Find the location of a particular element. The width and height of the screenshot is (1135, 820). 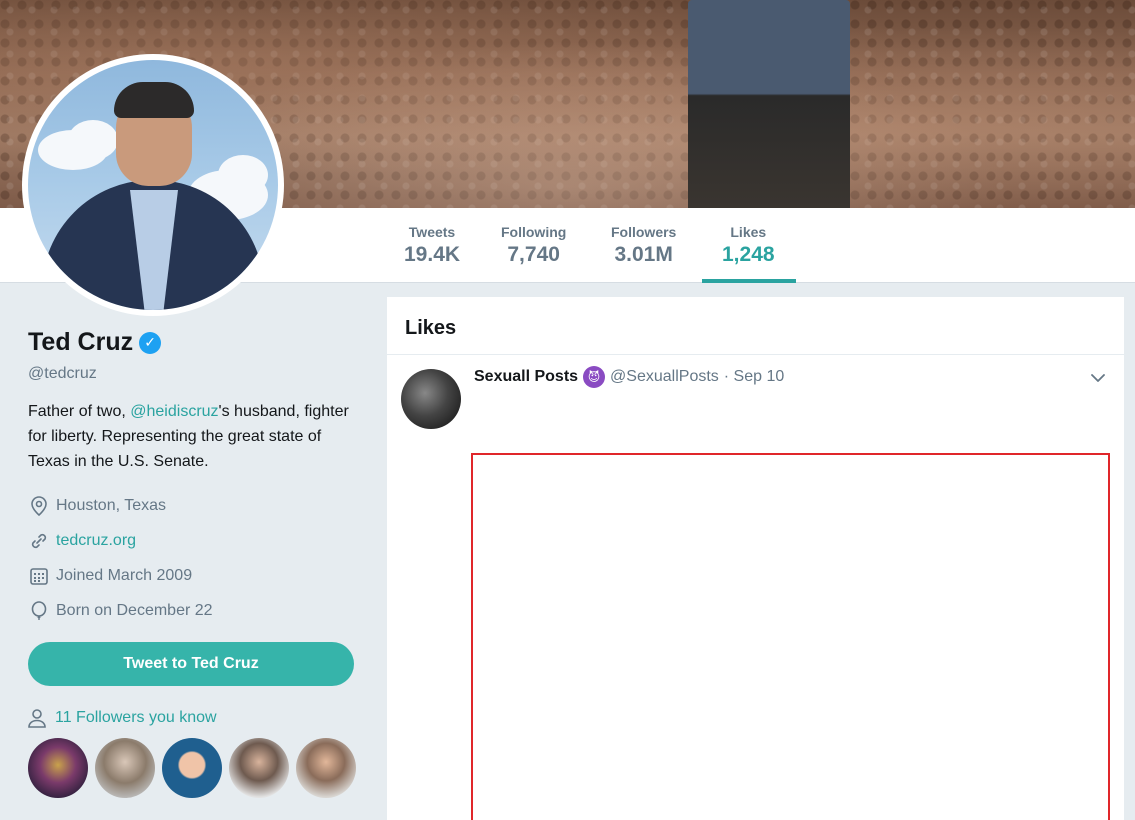

followers-you-know-link: 11 Followers you know is located at coordinates (193, 718).